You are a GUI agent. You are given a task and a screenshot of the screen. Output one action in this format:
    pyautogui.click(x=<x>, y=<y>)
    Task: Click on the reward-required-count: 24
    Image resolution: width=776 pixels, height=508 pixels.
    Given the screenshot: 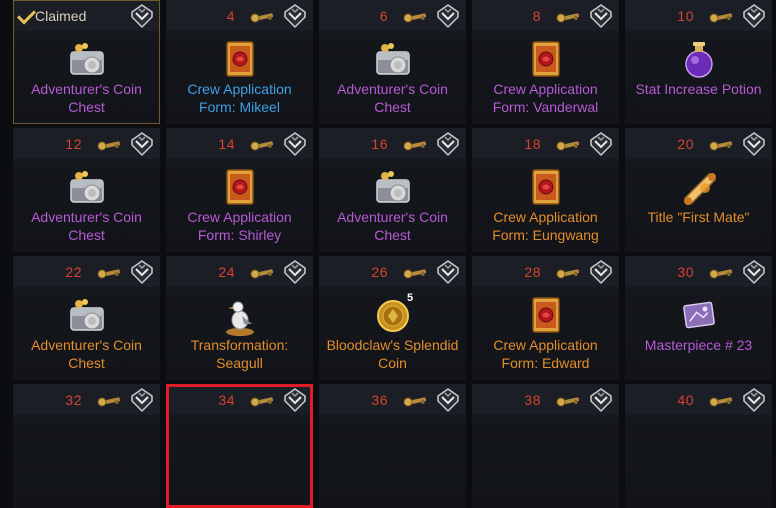 What is the action you would take?
    pyautogui.click(x=226, y=272)
    